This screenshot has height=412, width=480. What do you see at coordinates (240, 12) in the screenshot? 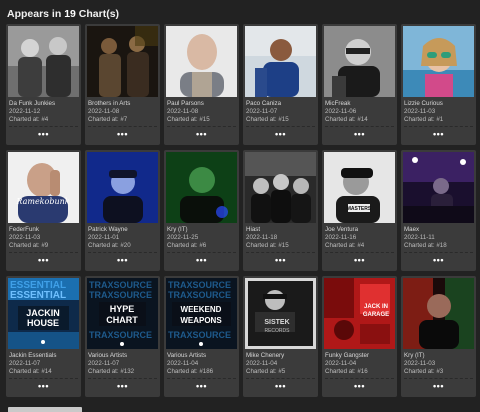
I see `section-header: Appears in 19 Chart(s)` at bounding box center [240, 12].